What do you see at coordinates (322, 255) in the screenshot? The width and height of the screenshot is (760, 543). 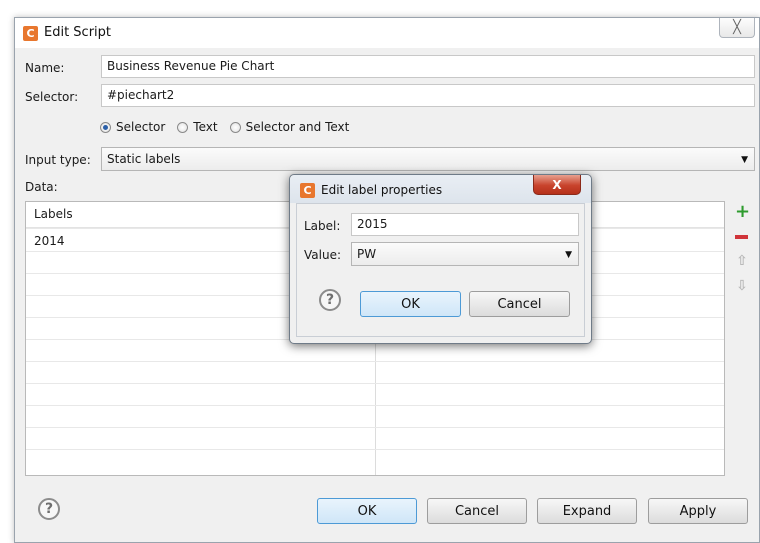 I see `dialog-value-label: Value:` at bounding box center [322, 255].